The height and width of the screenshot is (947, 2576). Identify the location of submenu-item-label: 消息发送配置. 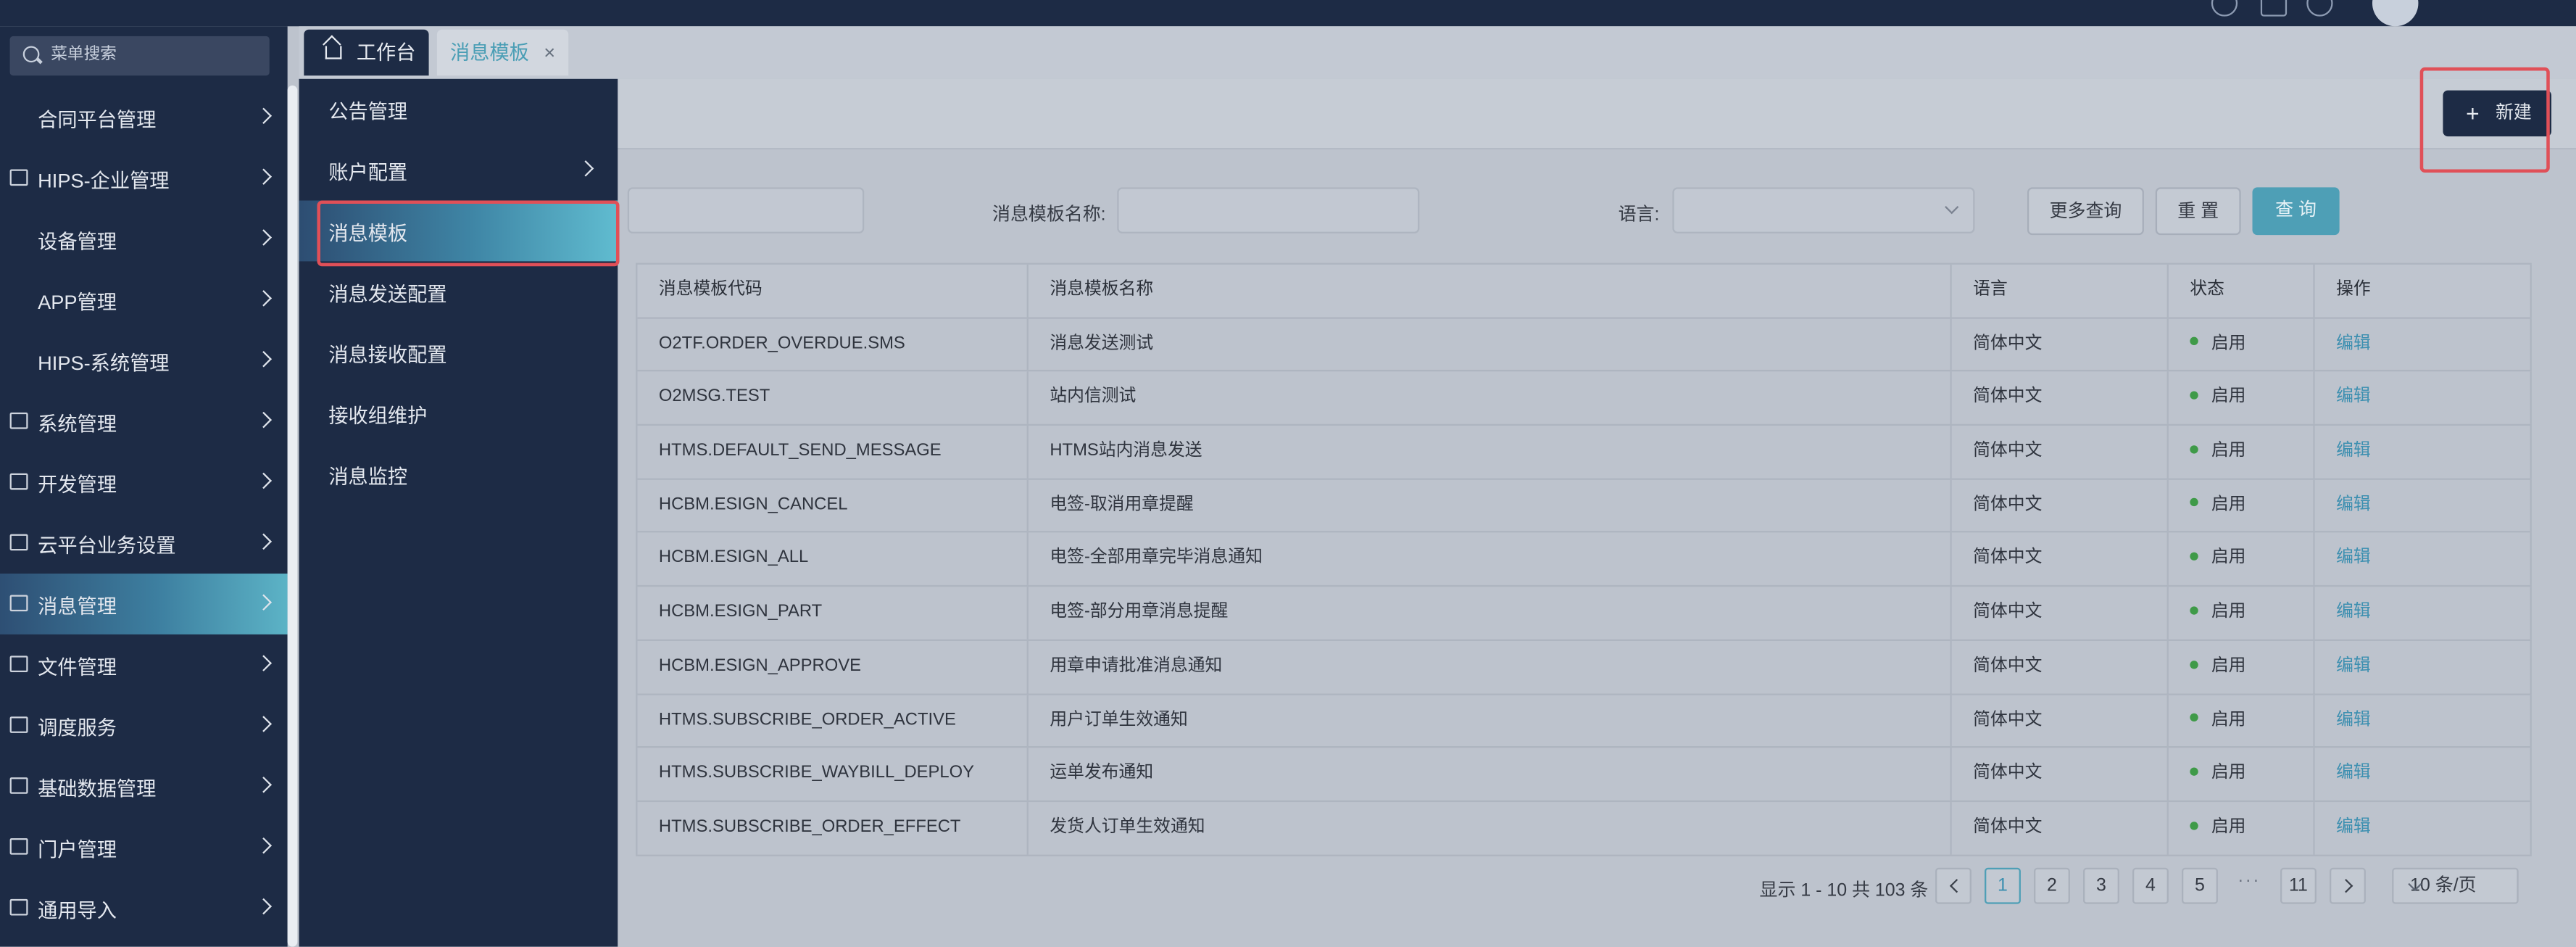
(387, 294).